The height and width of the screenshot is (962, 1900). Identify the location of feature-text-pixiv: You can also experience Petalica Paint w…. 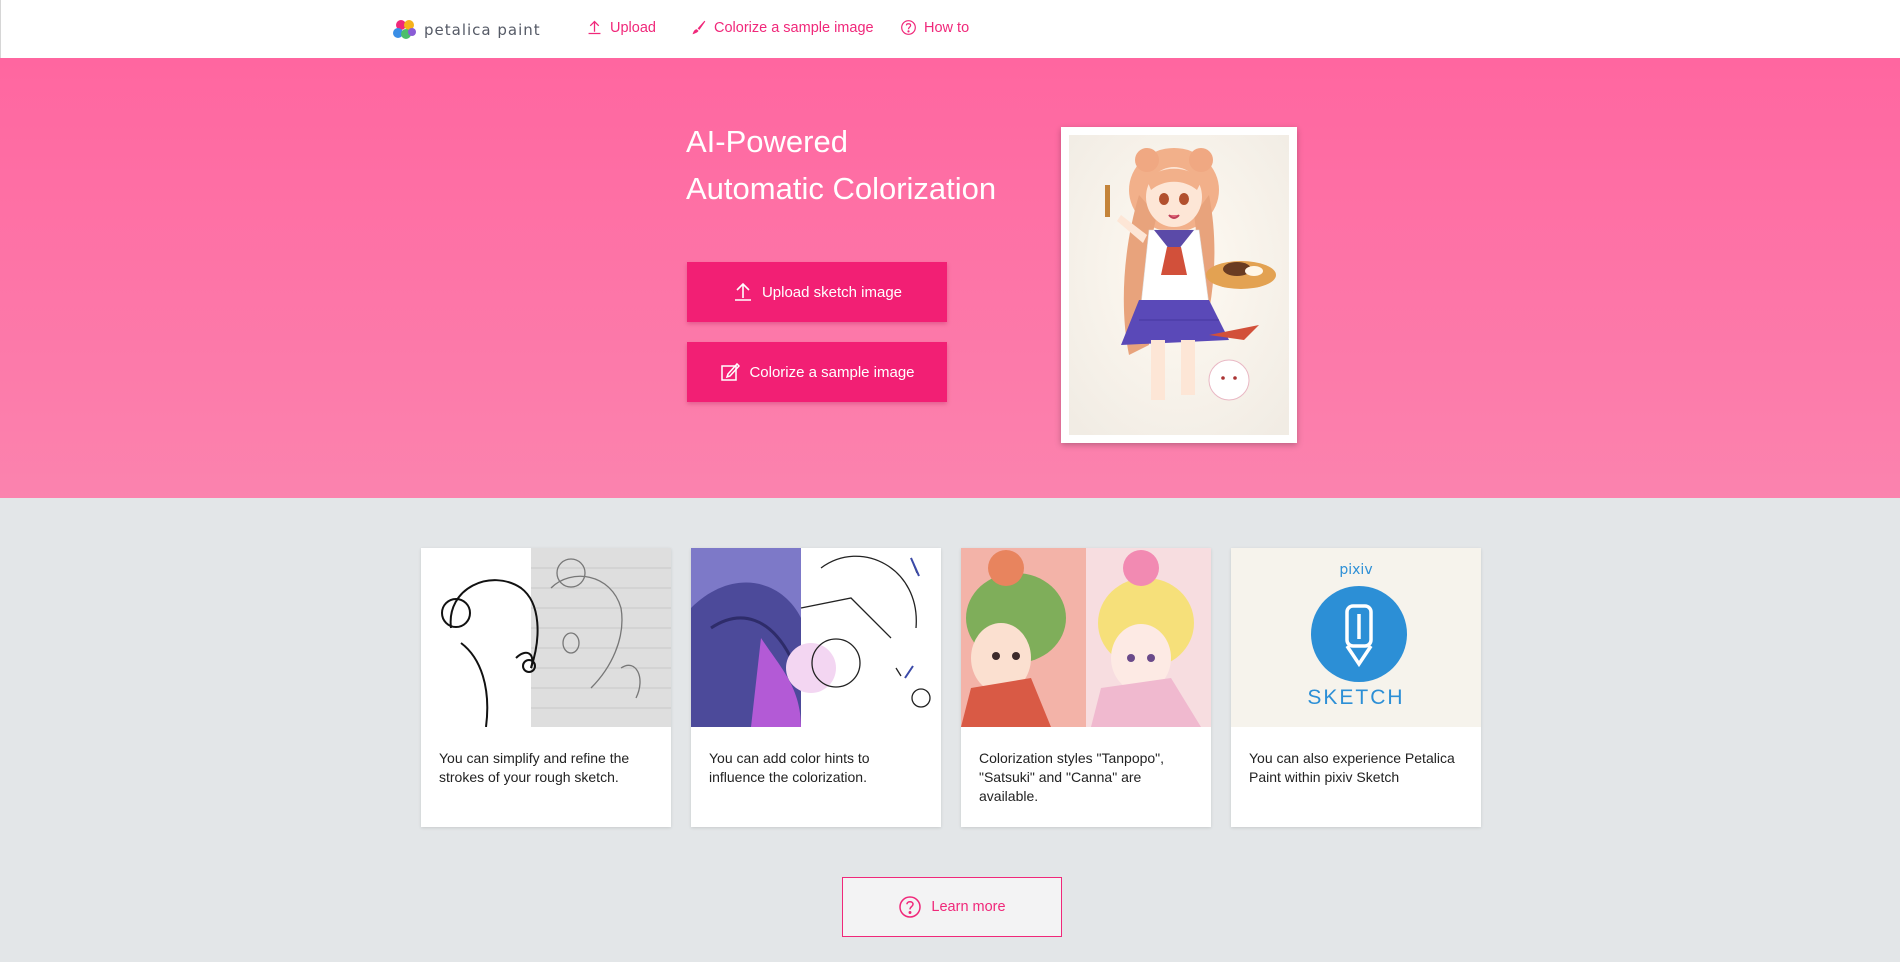
(1352, 767).